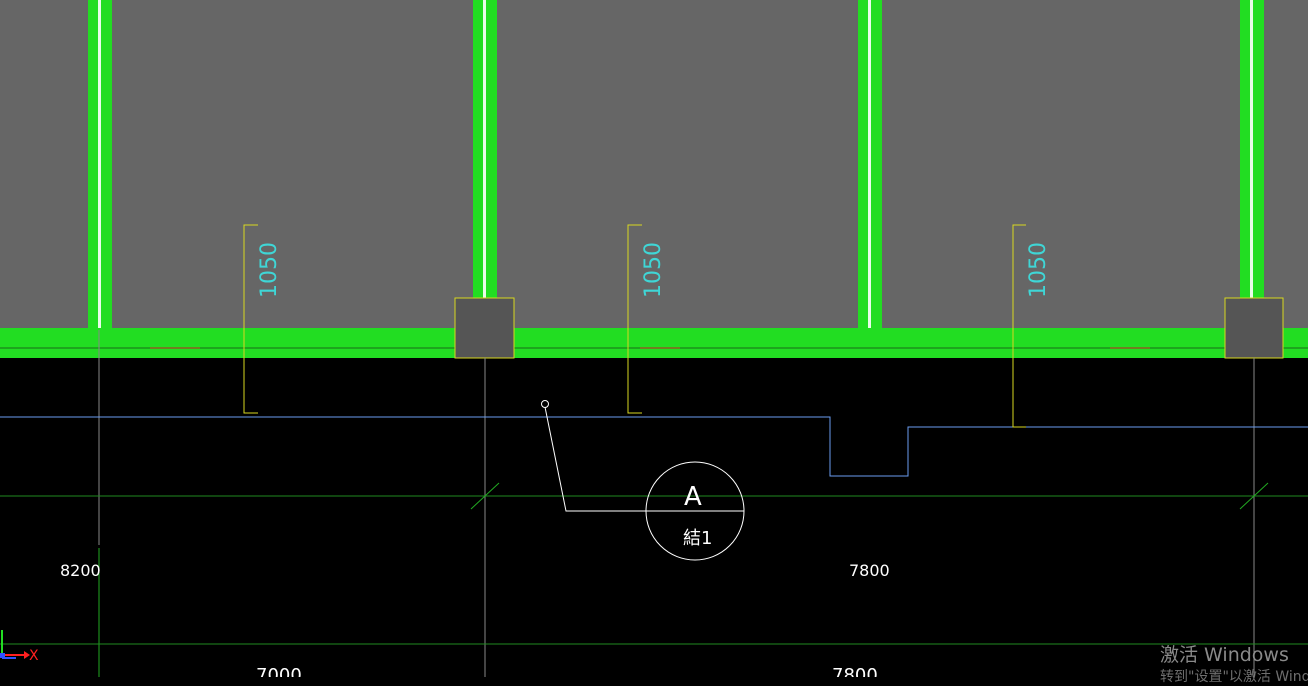 Image resolution: width=1308 pixels, height=686 pixels. I want to click on span-text-8200: 8200, so click(80, 570).